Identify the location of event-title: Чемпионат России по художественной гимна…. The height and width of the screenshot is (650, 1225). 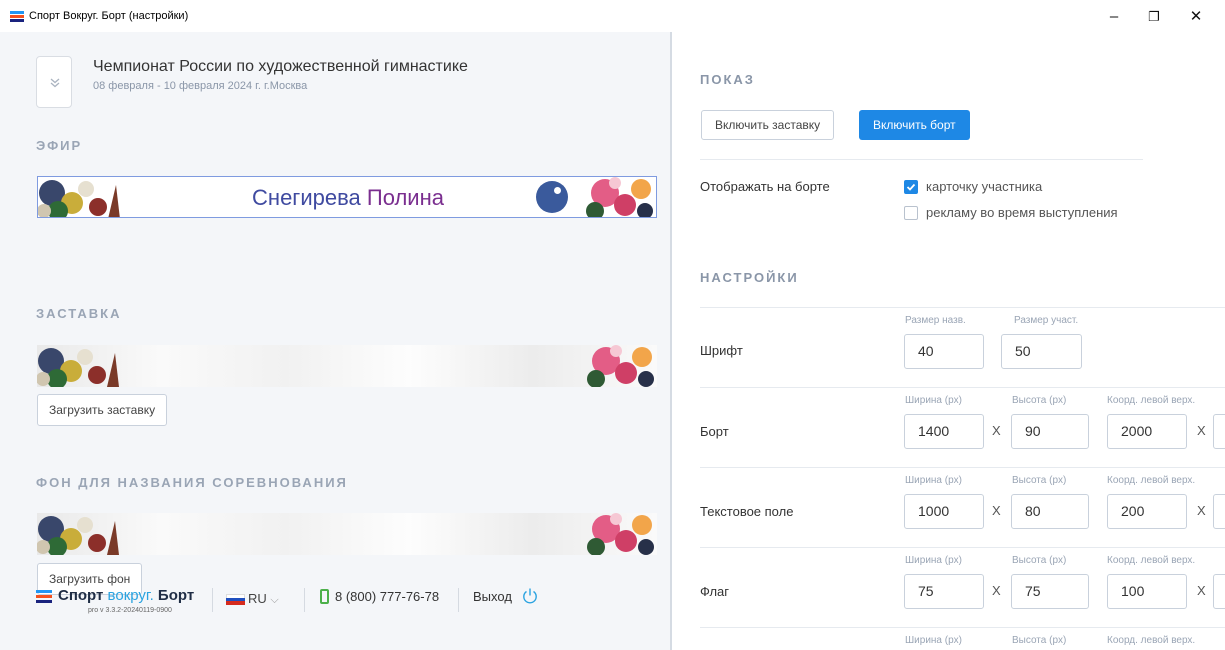
(280, 66).